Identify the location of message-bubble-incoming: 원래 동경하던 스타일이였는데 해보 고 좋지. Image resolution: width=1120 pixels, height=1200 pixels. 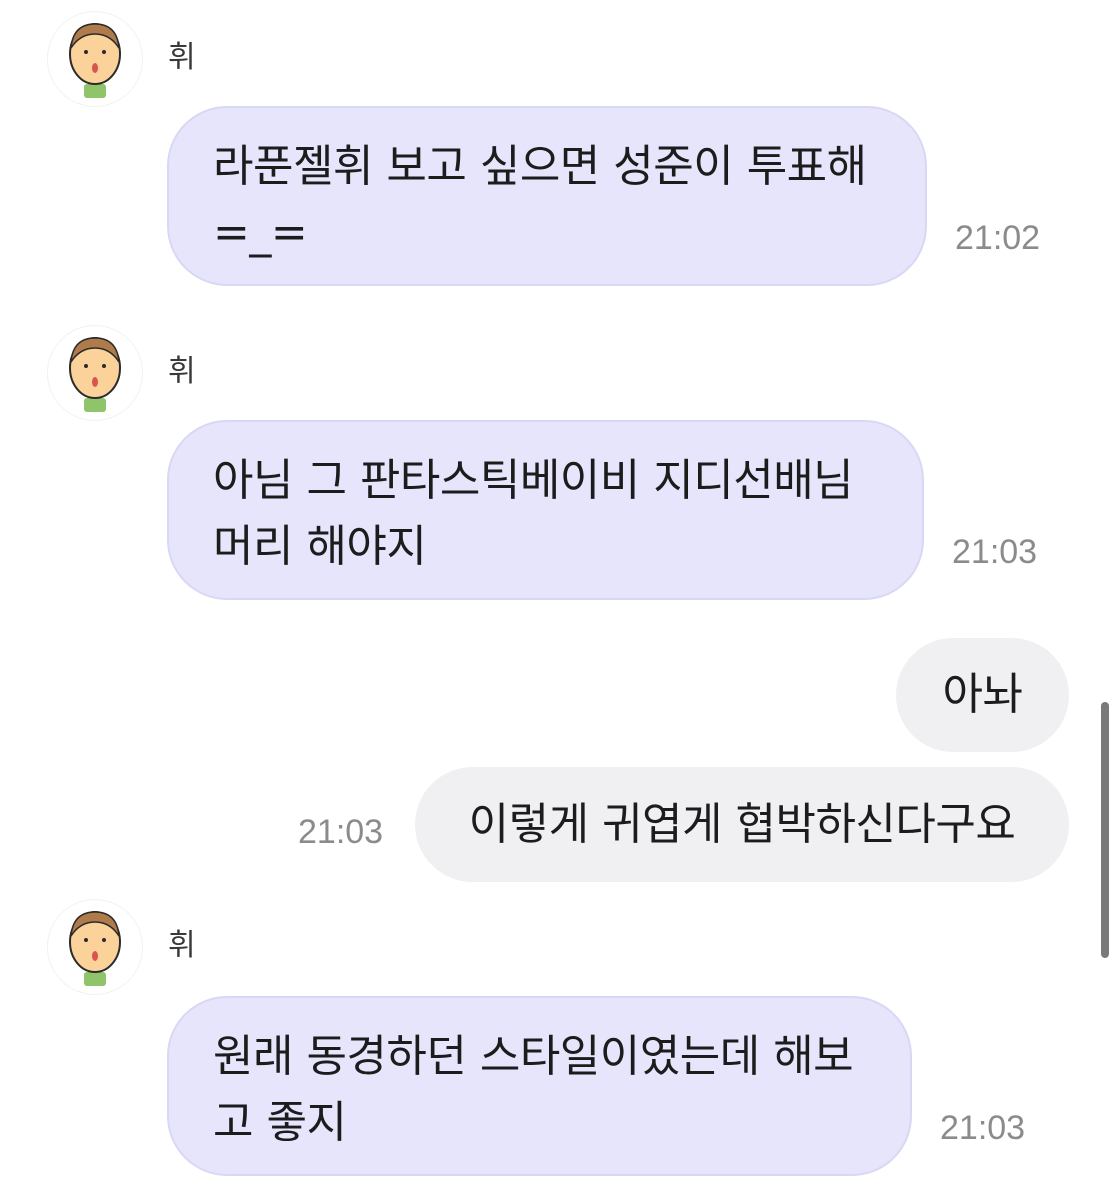
(539, 1086).